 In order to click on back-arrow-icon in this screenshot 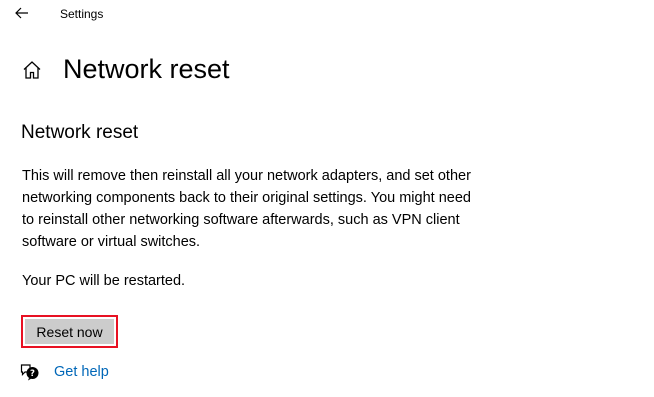, I will do `click(21, 13)`.